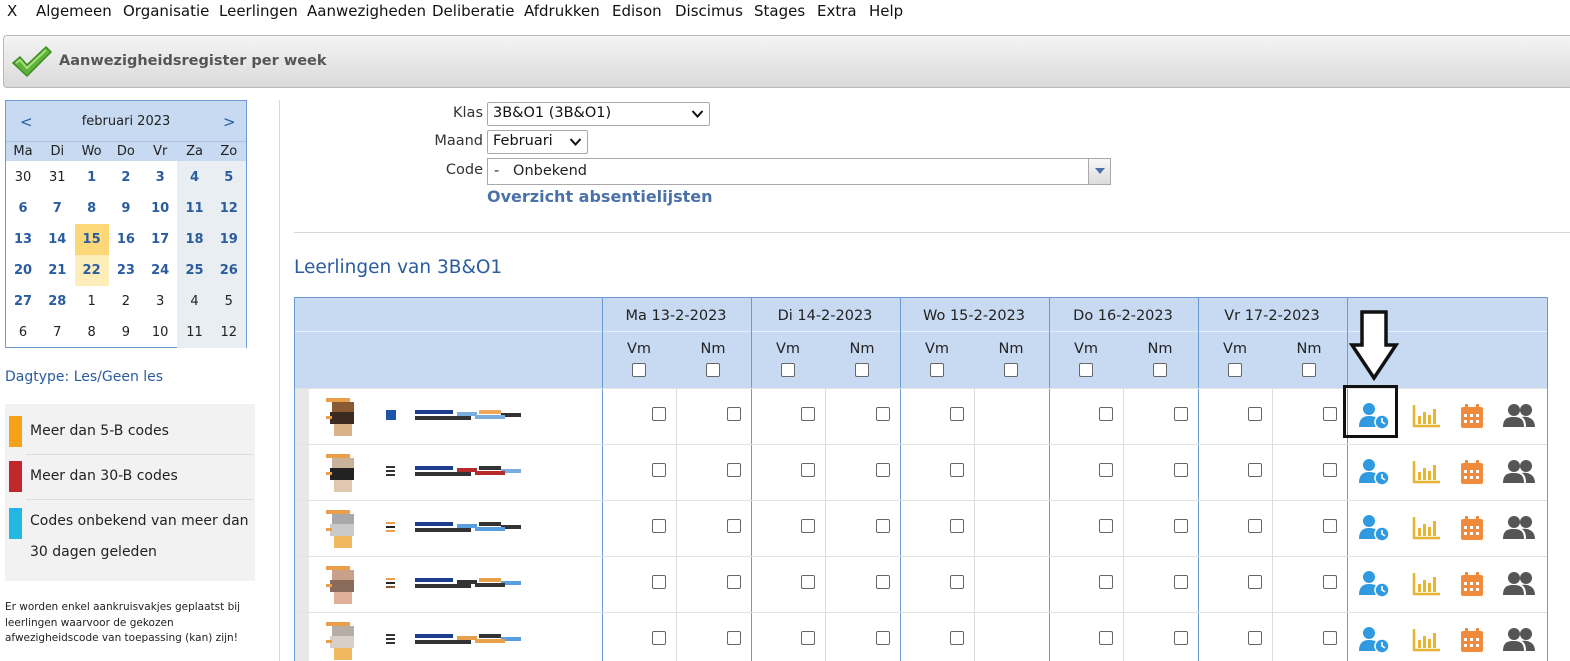  What do you see at coordinates (23, 239) in the screenshot?
I see `calendar-day: 13` at bounding box center [23, 239].